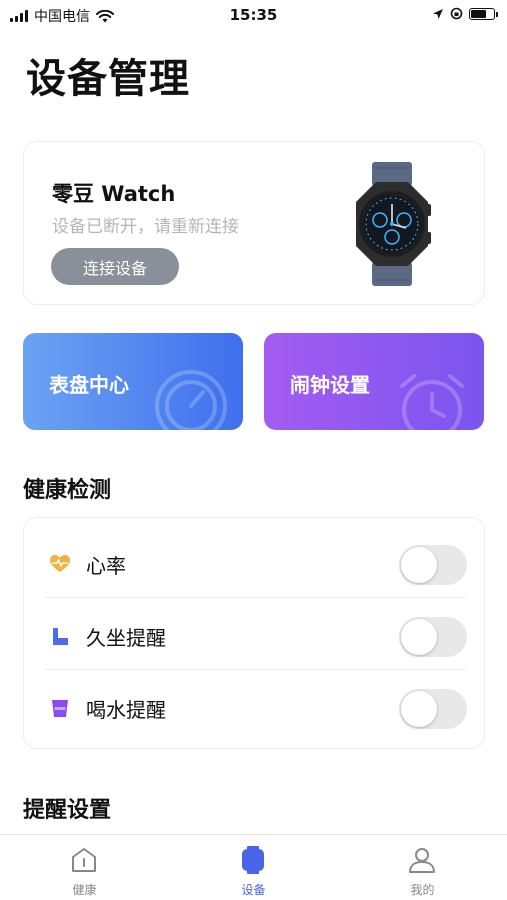 The height and width of the screenshot is (900, 507). Describe the element at coordinates (89, 385) in the screenshot. I see `dial-center-label: 表盘中心` at that location.